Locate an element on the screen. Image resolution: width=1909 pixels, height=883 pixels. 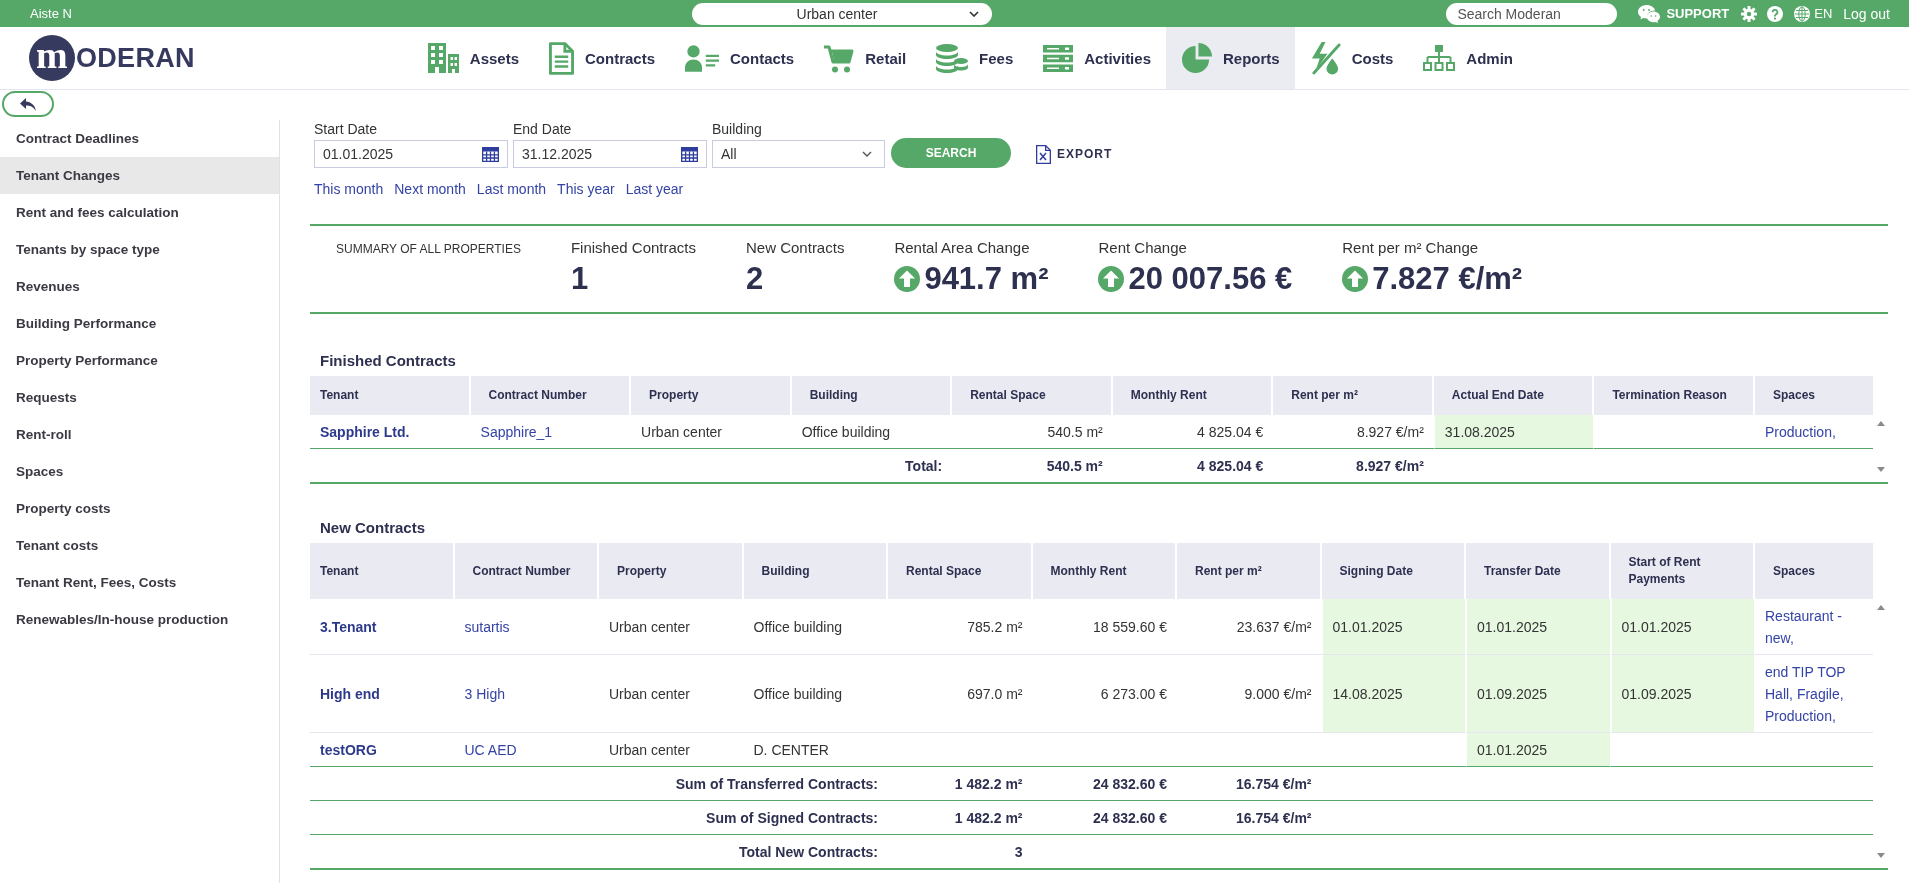
date-cell: 01.09.2025 is located at coordinates (1682, 694).